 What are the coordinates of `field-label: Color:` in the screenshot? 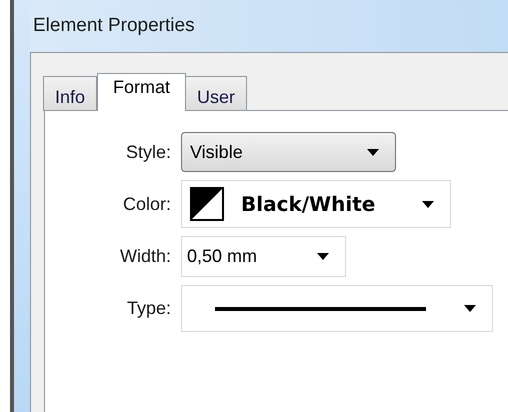 It's located at (147, 204).